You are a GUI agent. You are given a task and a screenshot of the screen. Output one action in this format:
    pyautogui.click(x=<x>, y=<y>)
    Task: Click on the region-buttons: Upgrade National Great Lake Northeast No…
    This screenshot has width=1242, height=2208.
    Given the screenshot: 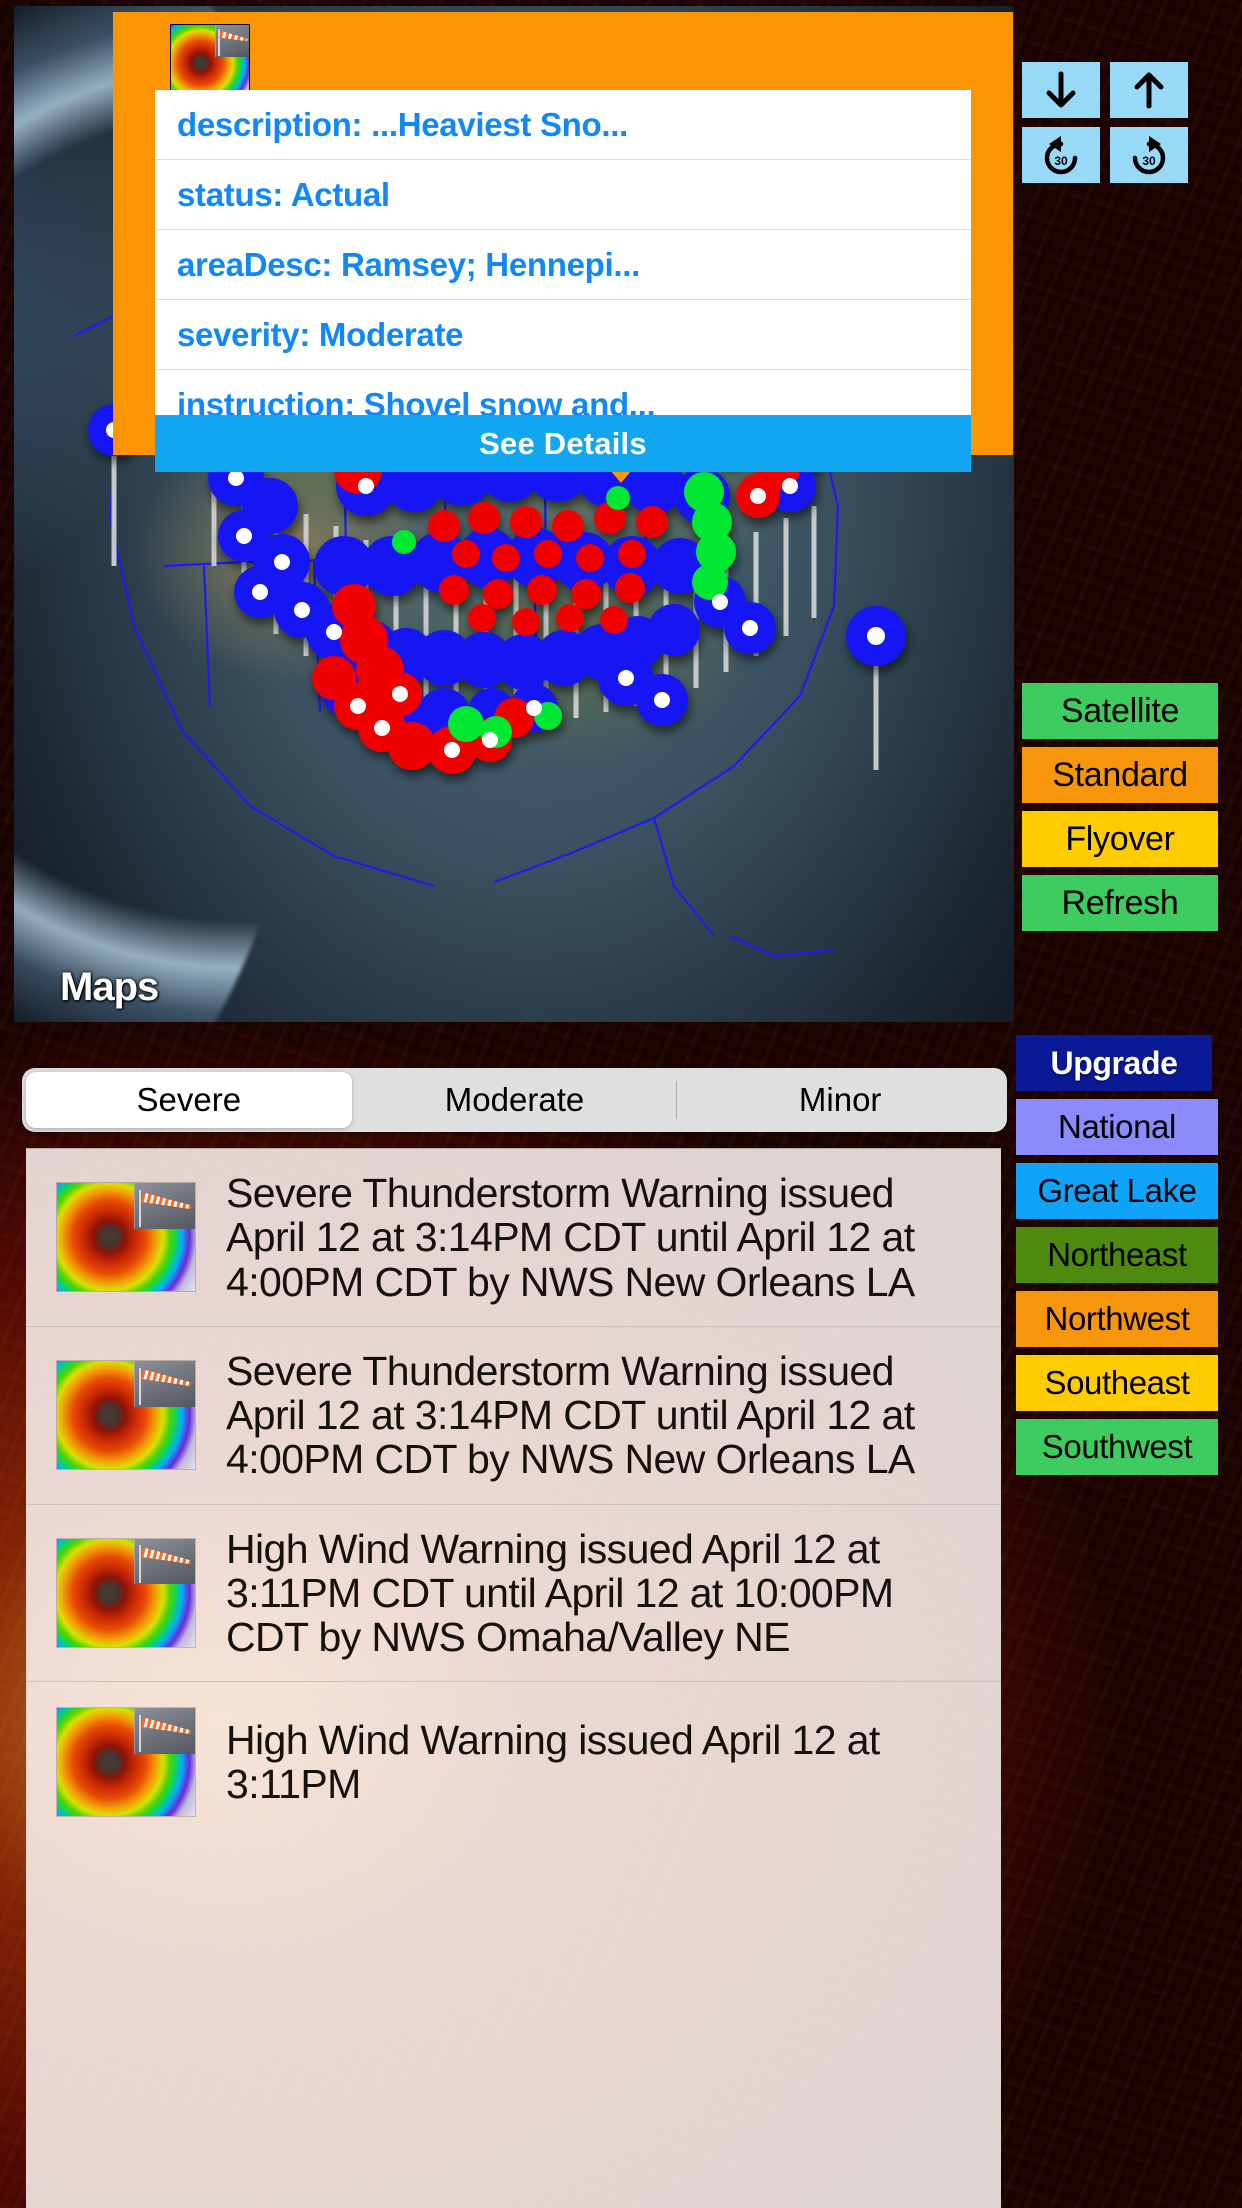 What is the action you would take?
    pyautogui.click(x=1117, y=1259)
    